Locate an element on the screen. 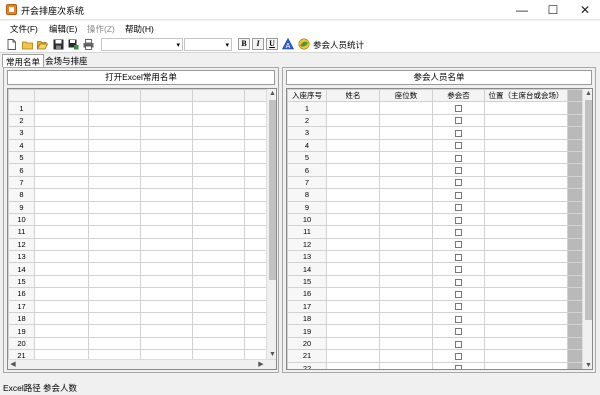 Image resolution: width=600 pixels, height=395 pixels. stats-label: 参会人员统计 is located at coordinates (338, 45).